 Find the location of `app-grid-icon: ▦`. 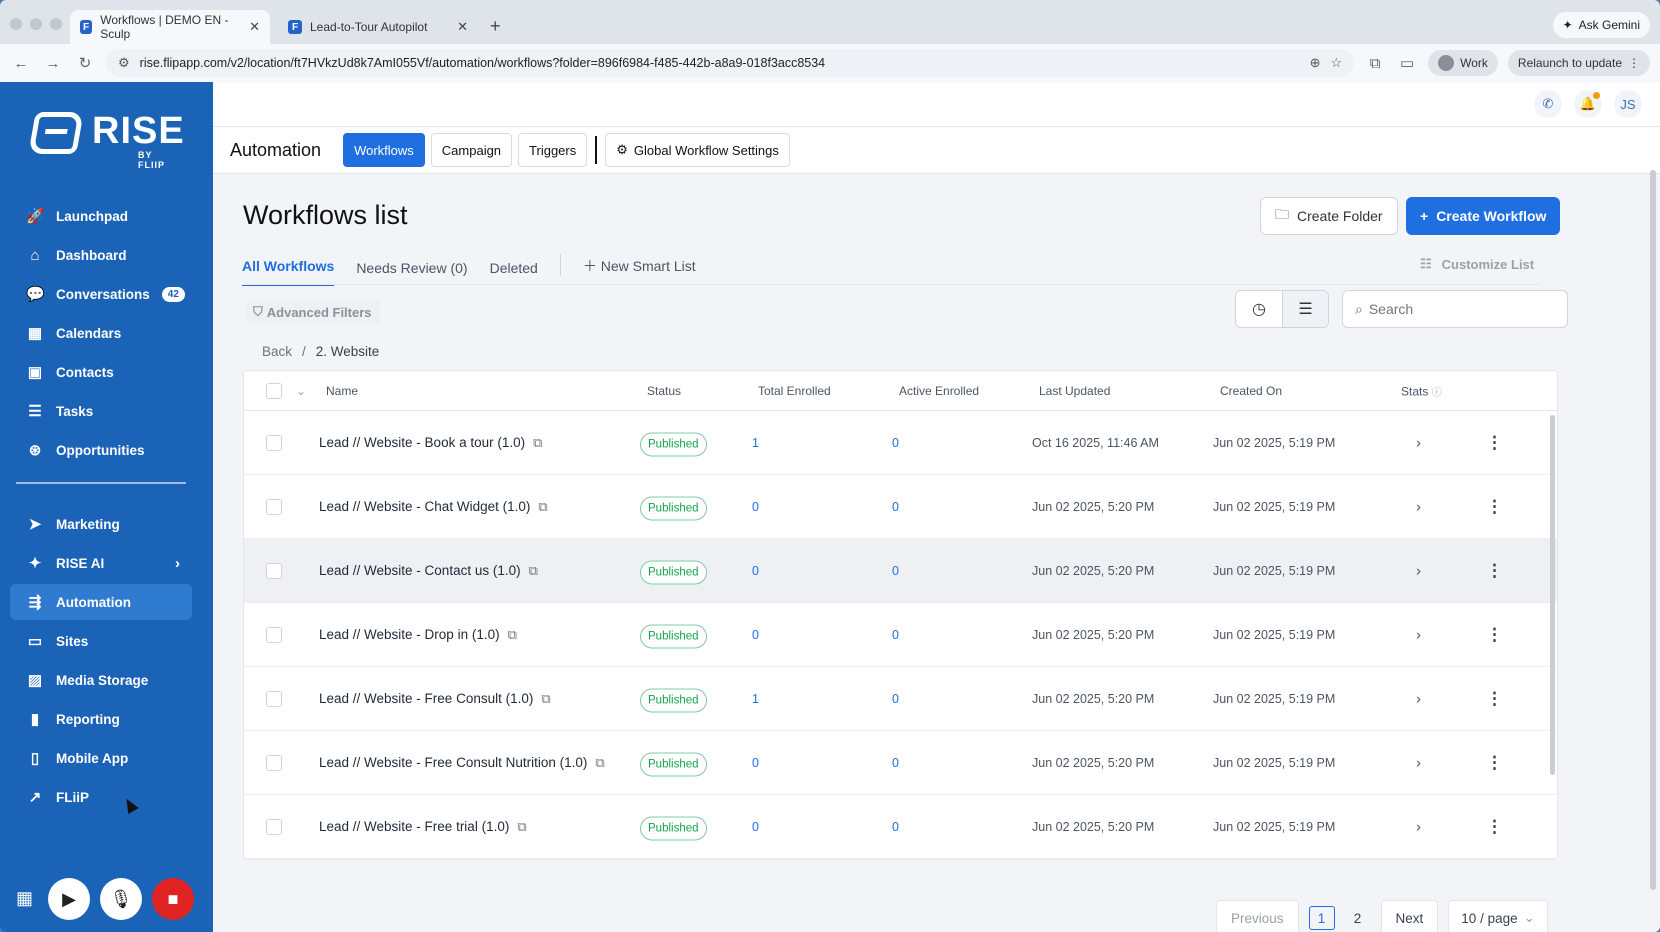

app-grid-icon: ▦ is located at coordinates (27, 899).